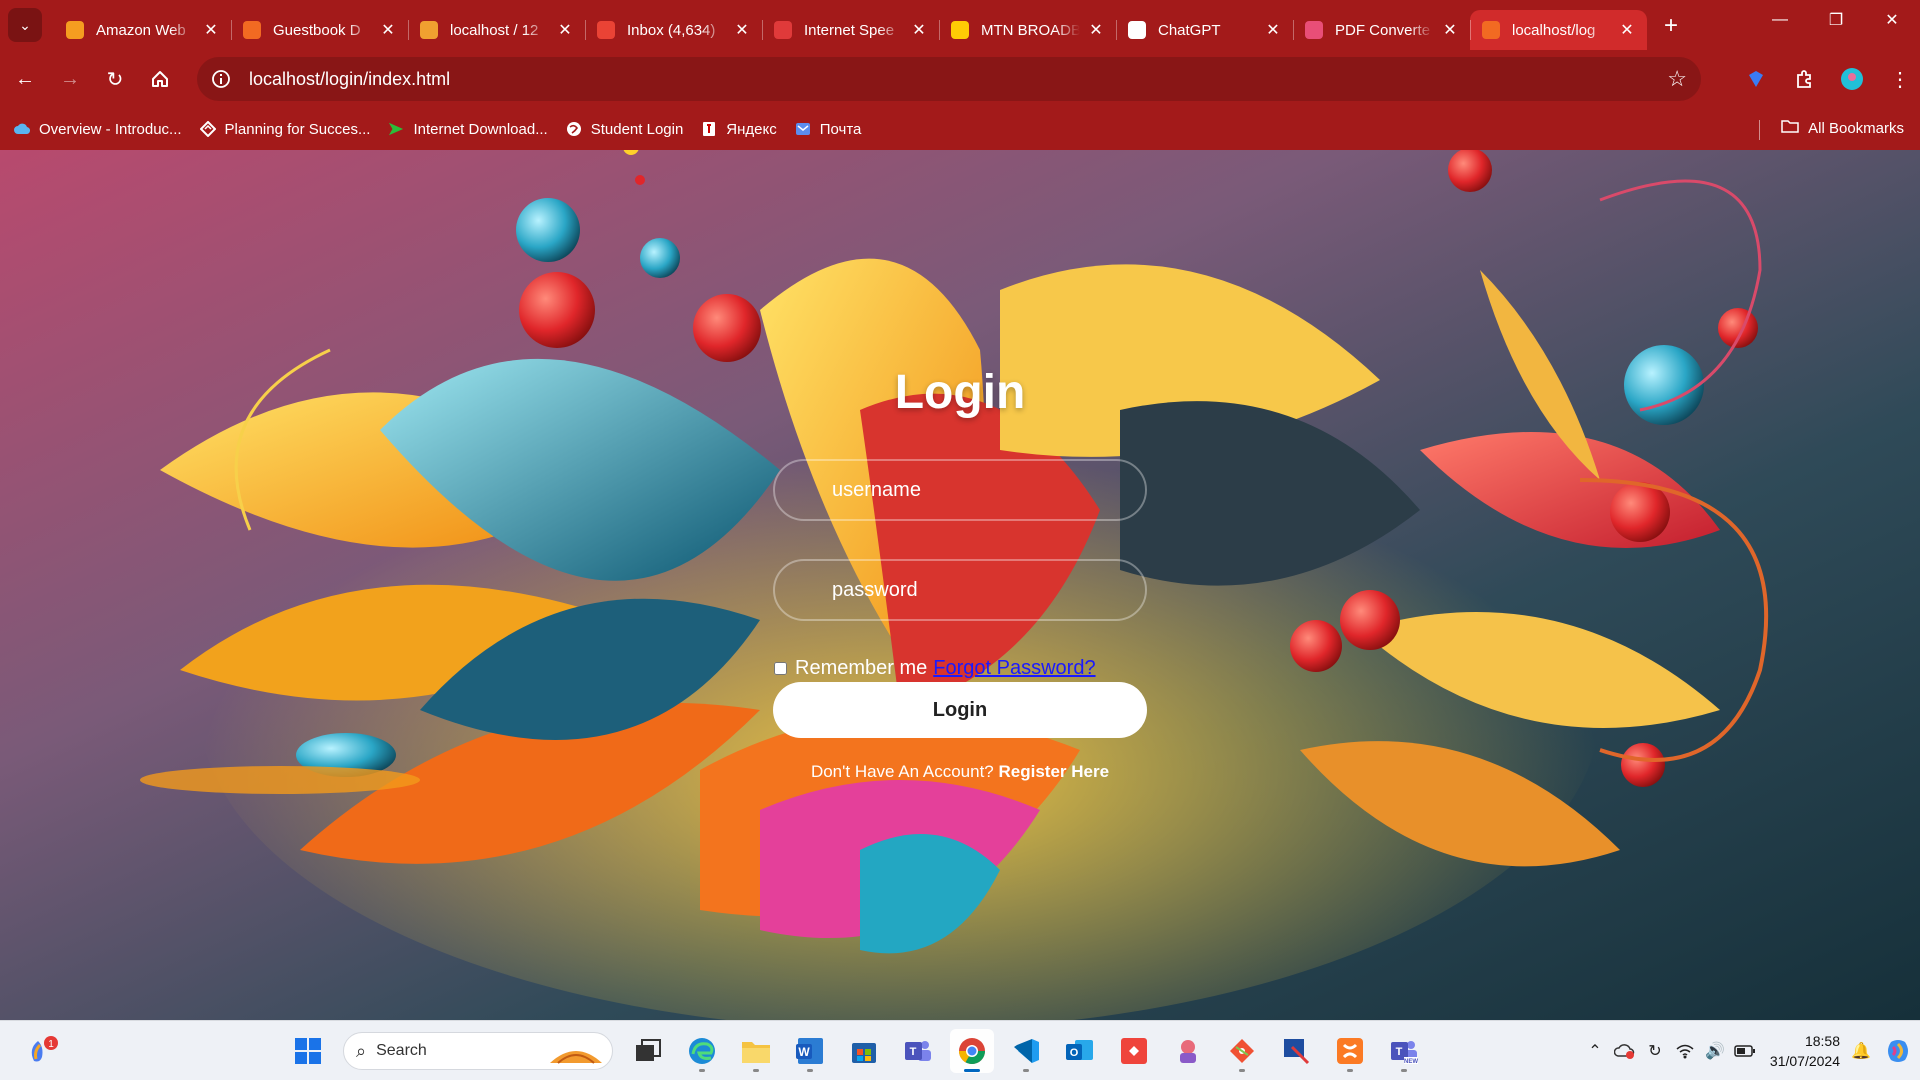 The image size is (1920, 1080). What do you see at coordinates (207, 129) in the screenshot?
I see `diamond-icon` at bounding box center [207, 129].